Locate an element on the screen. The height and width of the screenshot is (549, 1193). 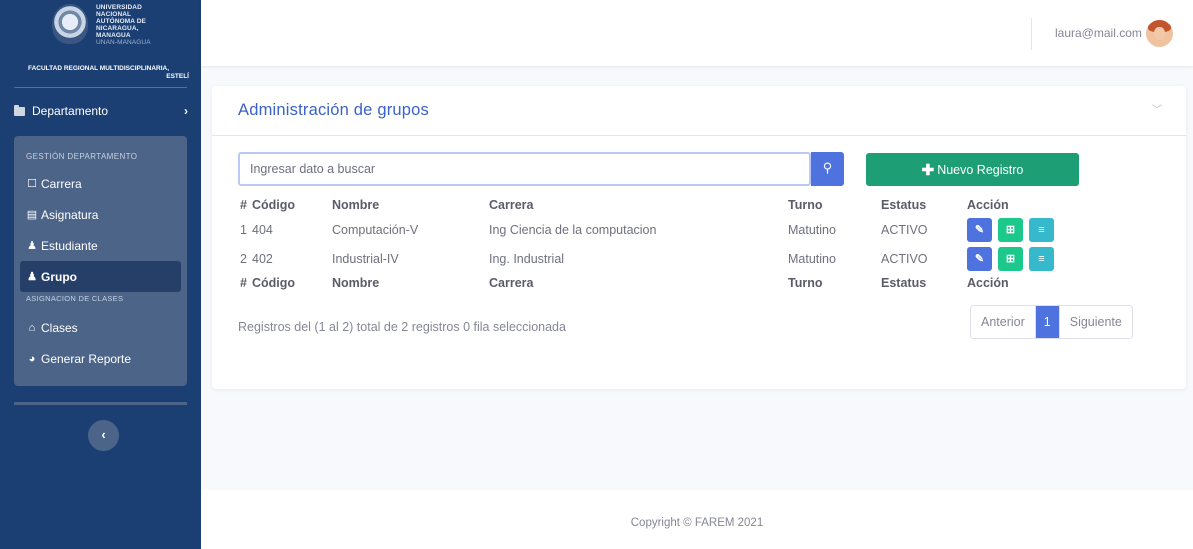
column-header: Turno is located at coordinates (834, 205).